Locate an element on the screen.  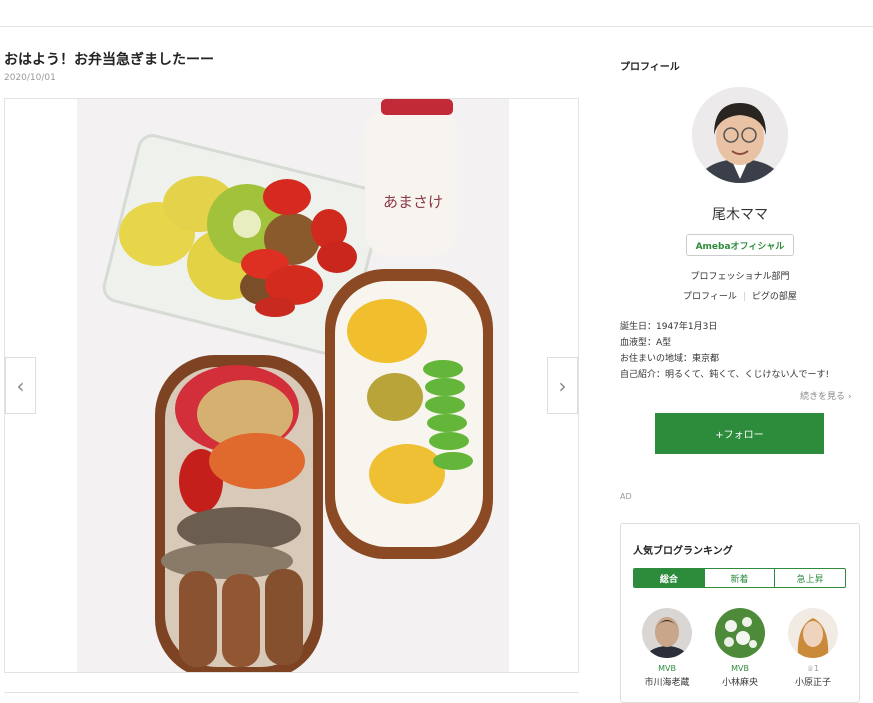
ranking-name: 市川海老蔵 is located at coordinates (667, 681).